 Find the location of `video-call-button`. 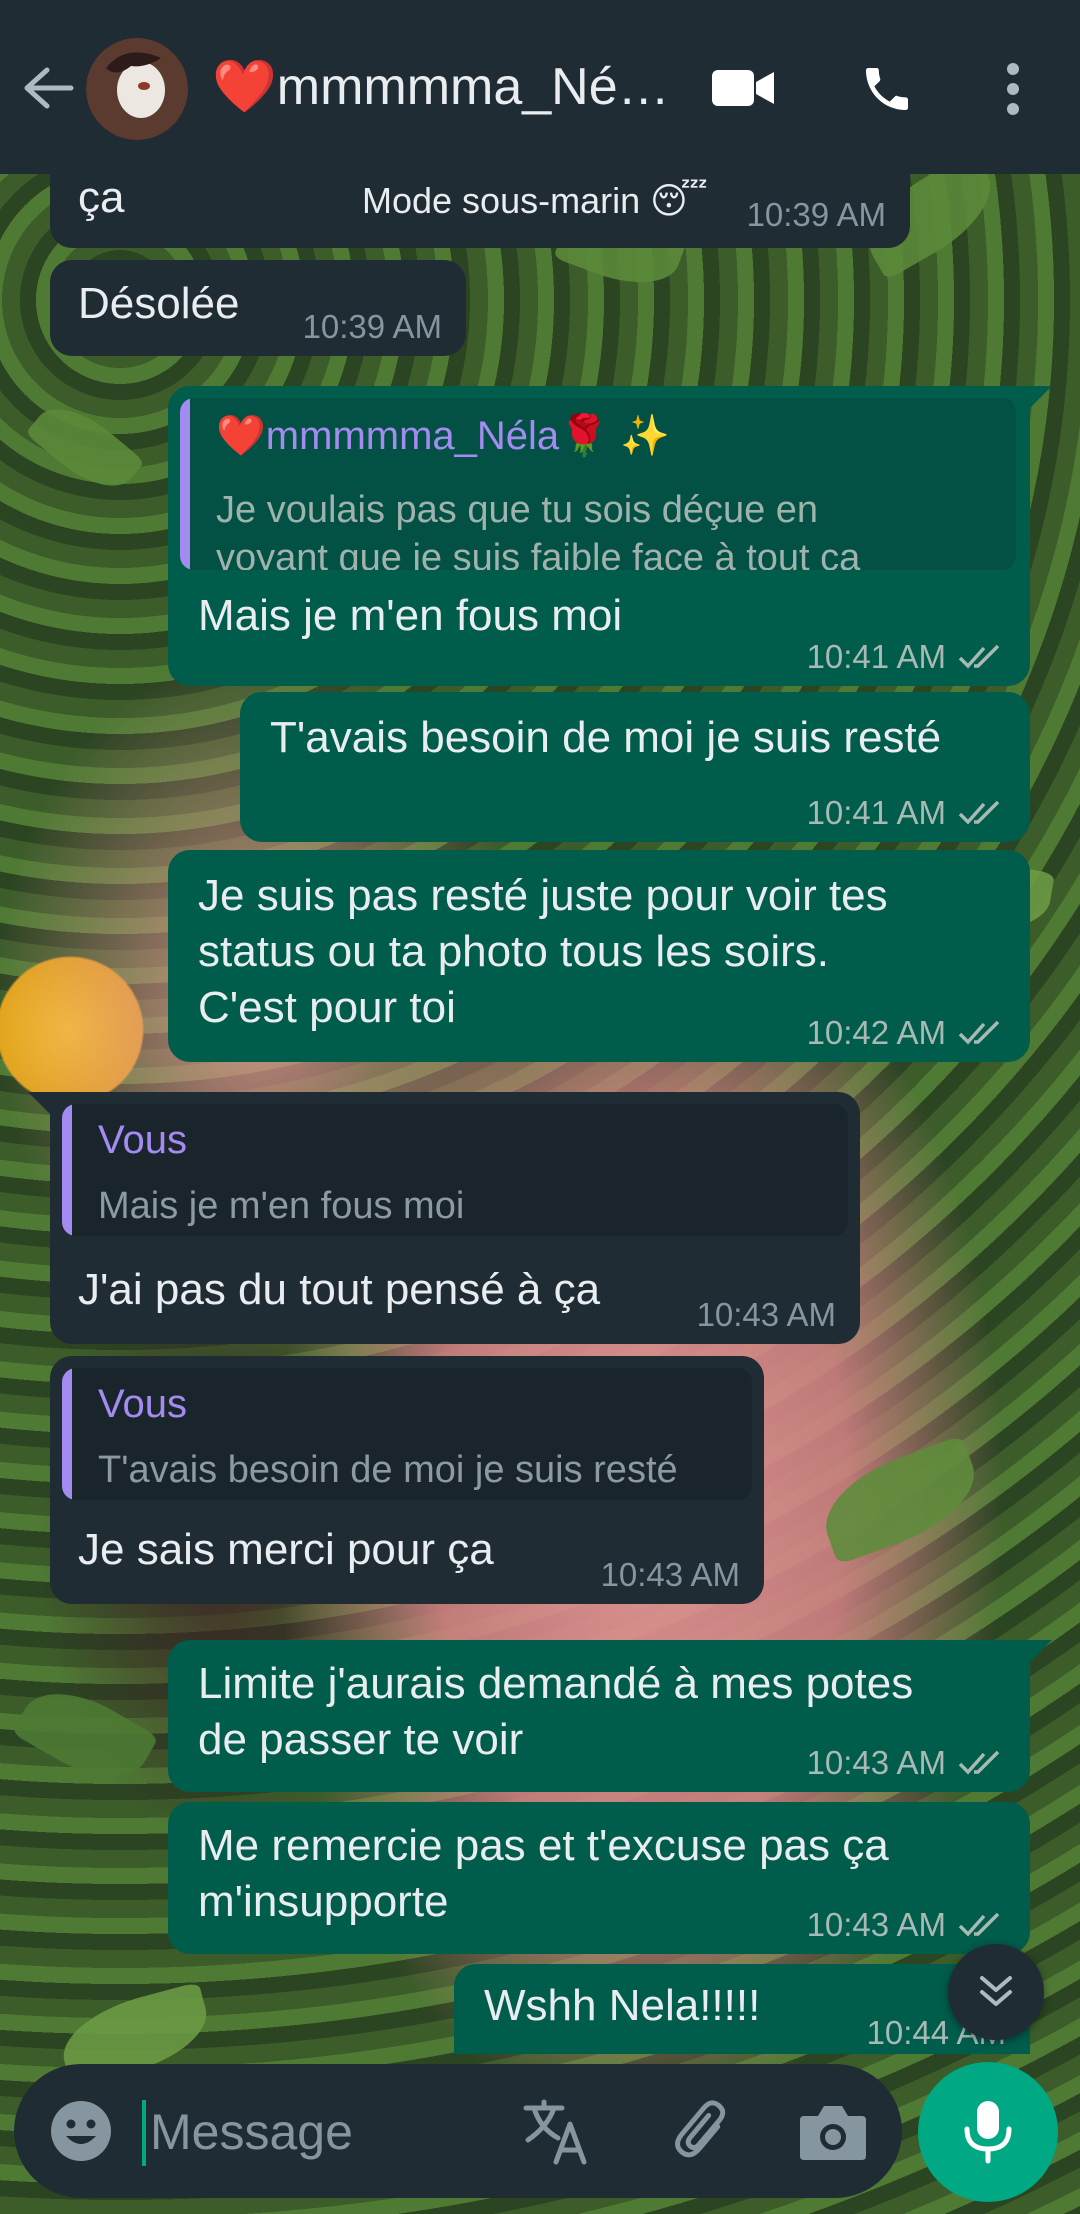

video-call-button is located at coordinates (744, 88).